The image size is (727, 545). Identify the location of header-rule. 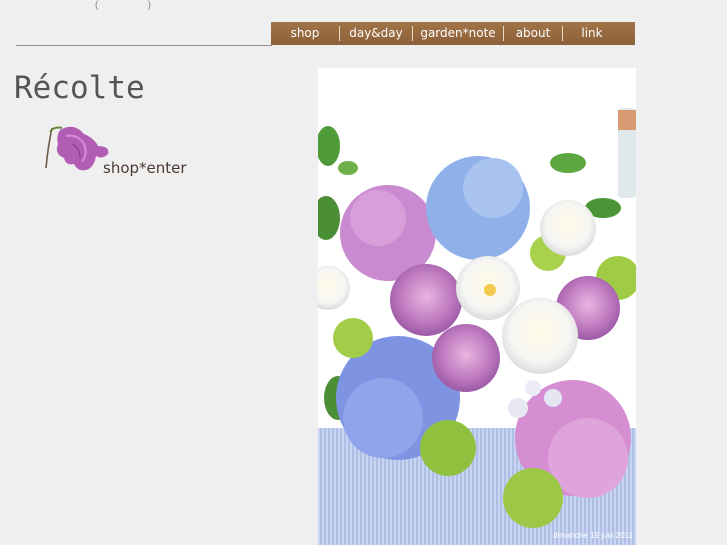
(144, 45).